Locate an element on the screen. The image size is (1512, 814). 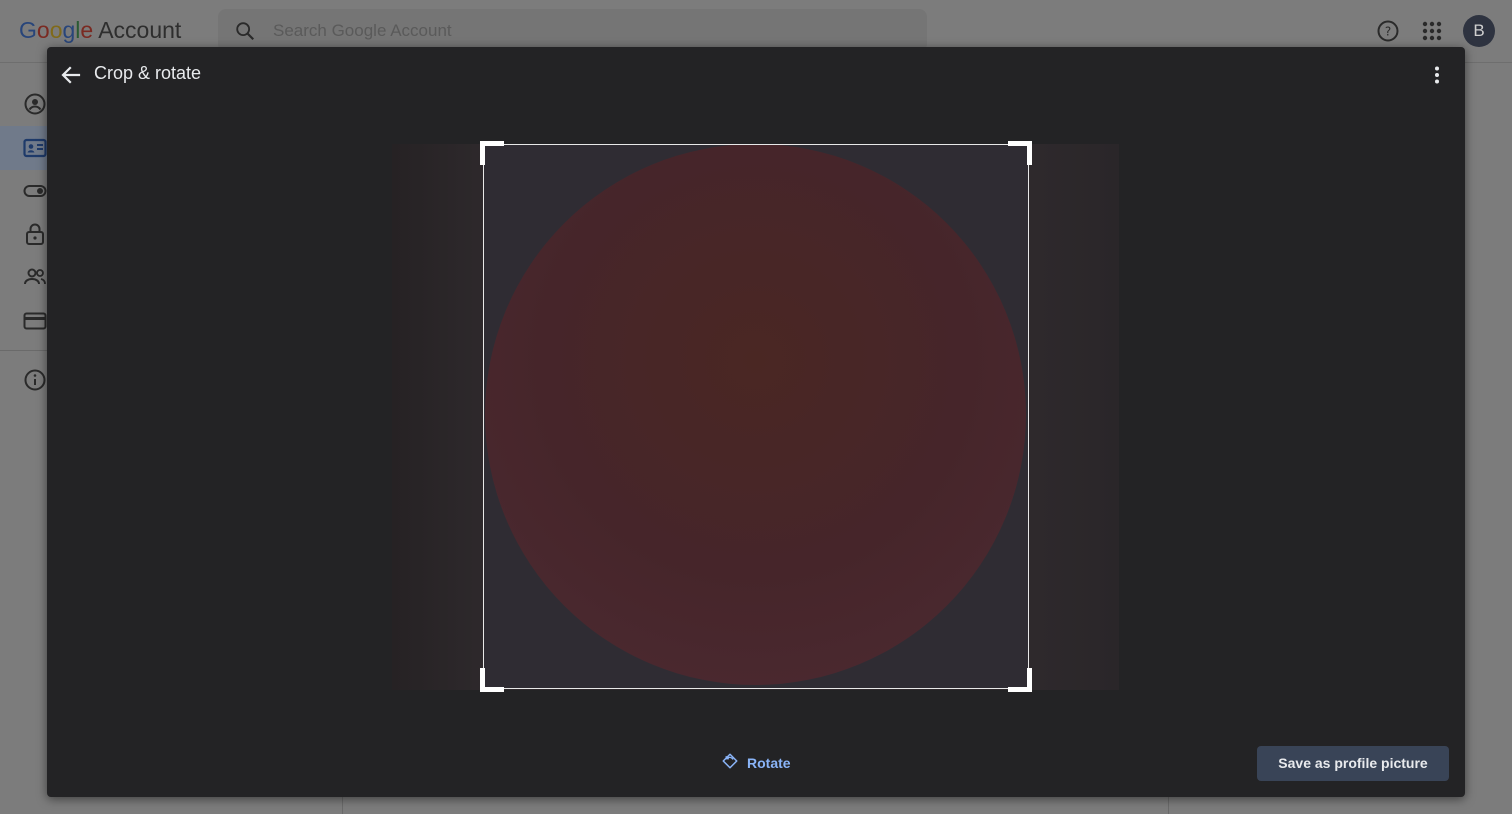
rotate-icon is located at coordinates (730, 763).